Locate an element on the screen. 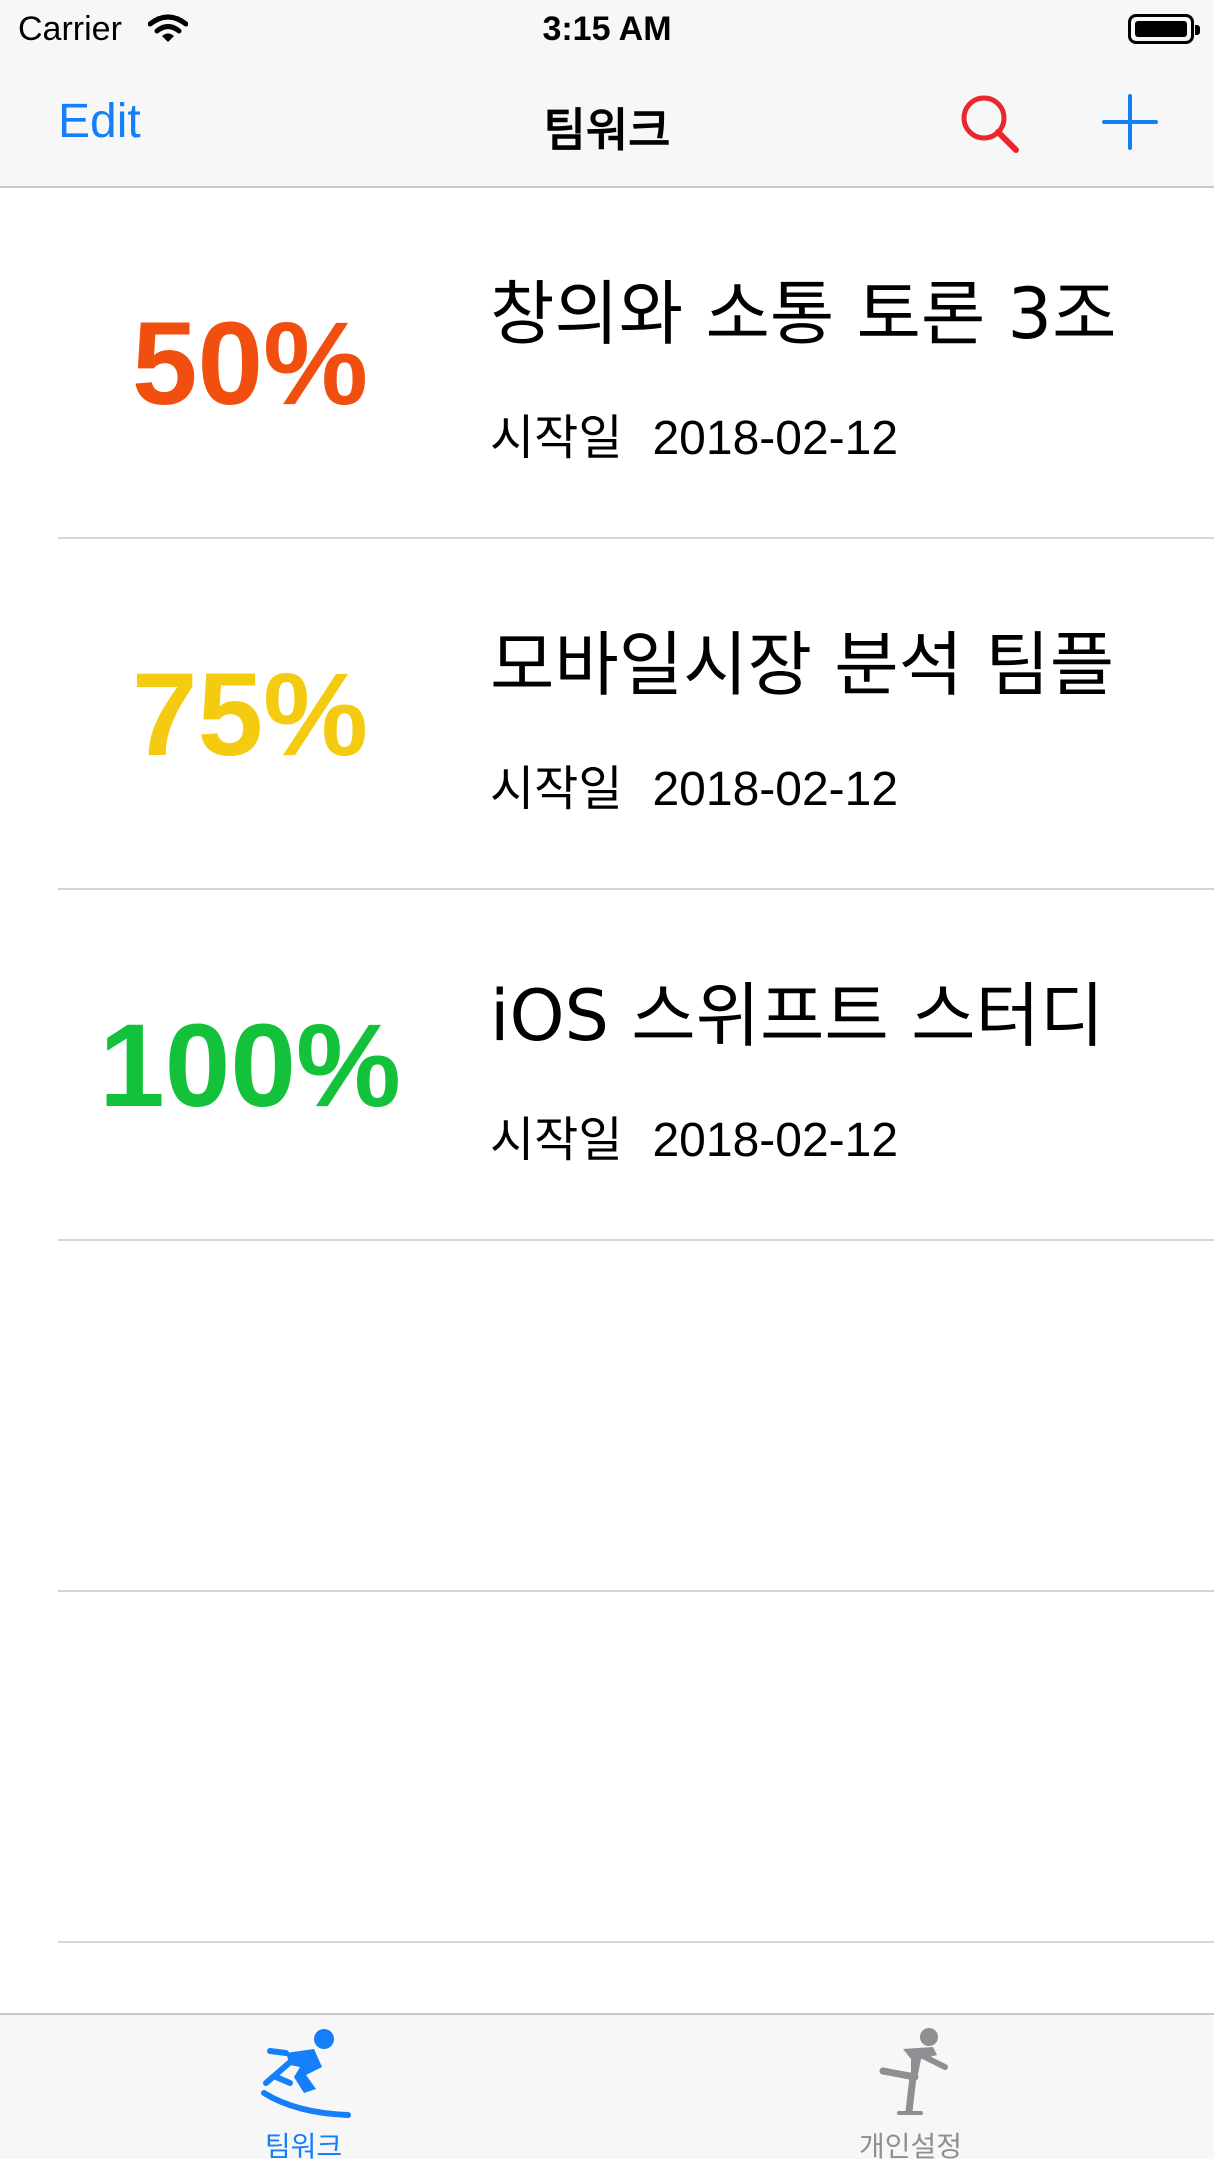  page-title: 팀워크 is located at coordinates (607, 130).